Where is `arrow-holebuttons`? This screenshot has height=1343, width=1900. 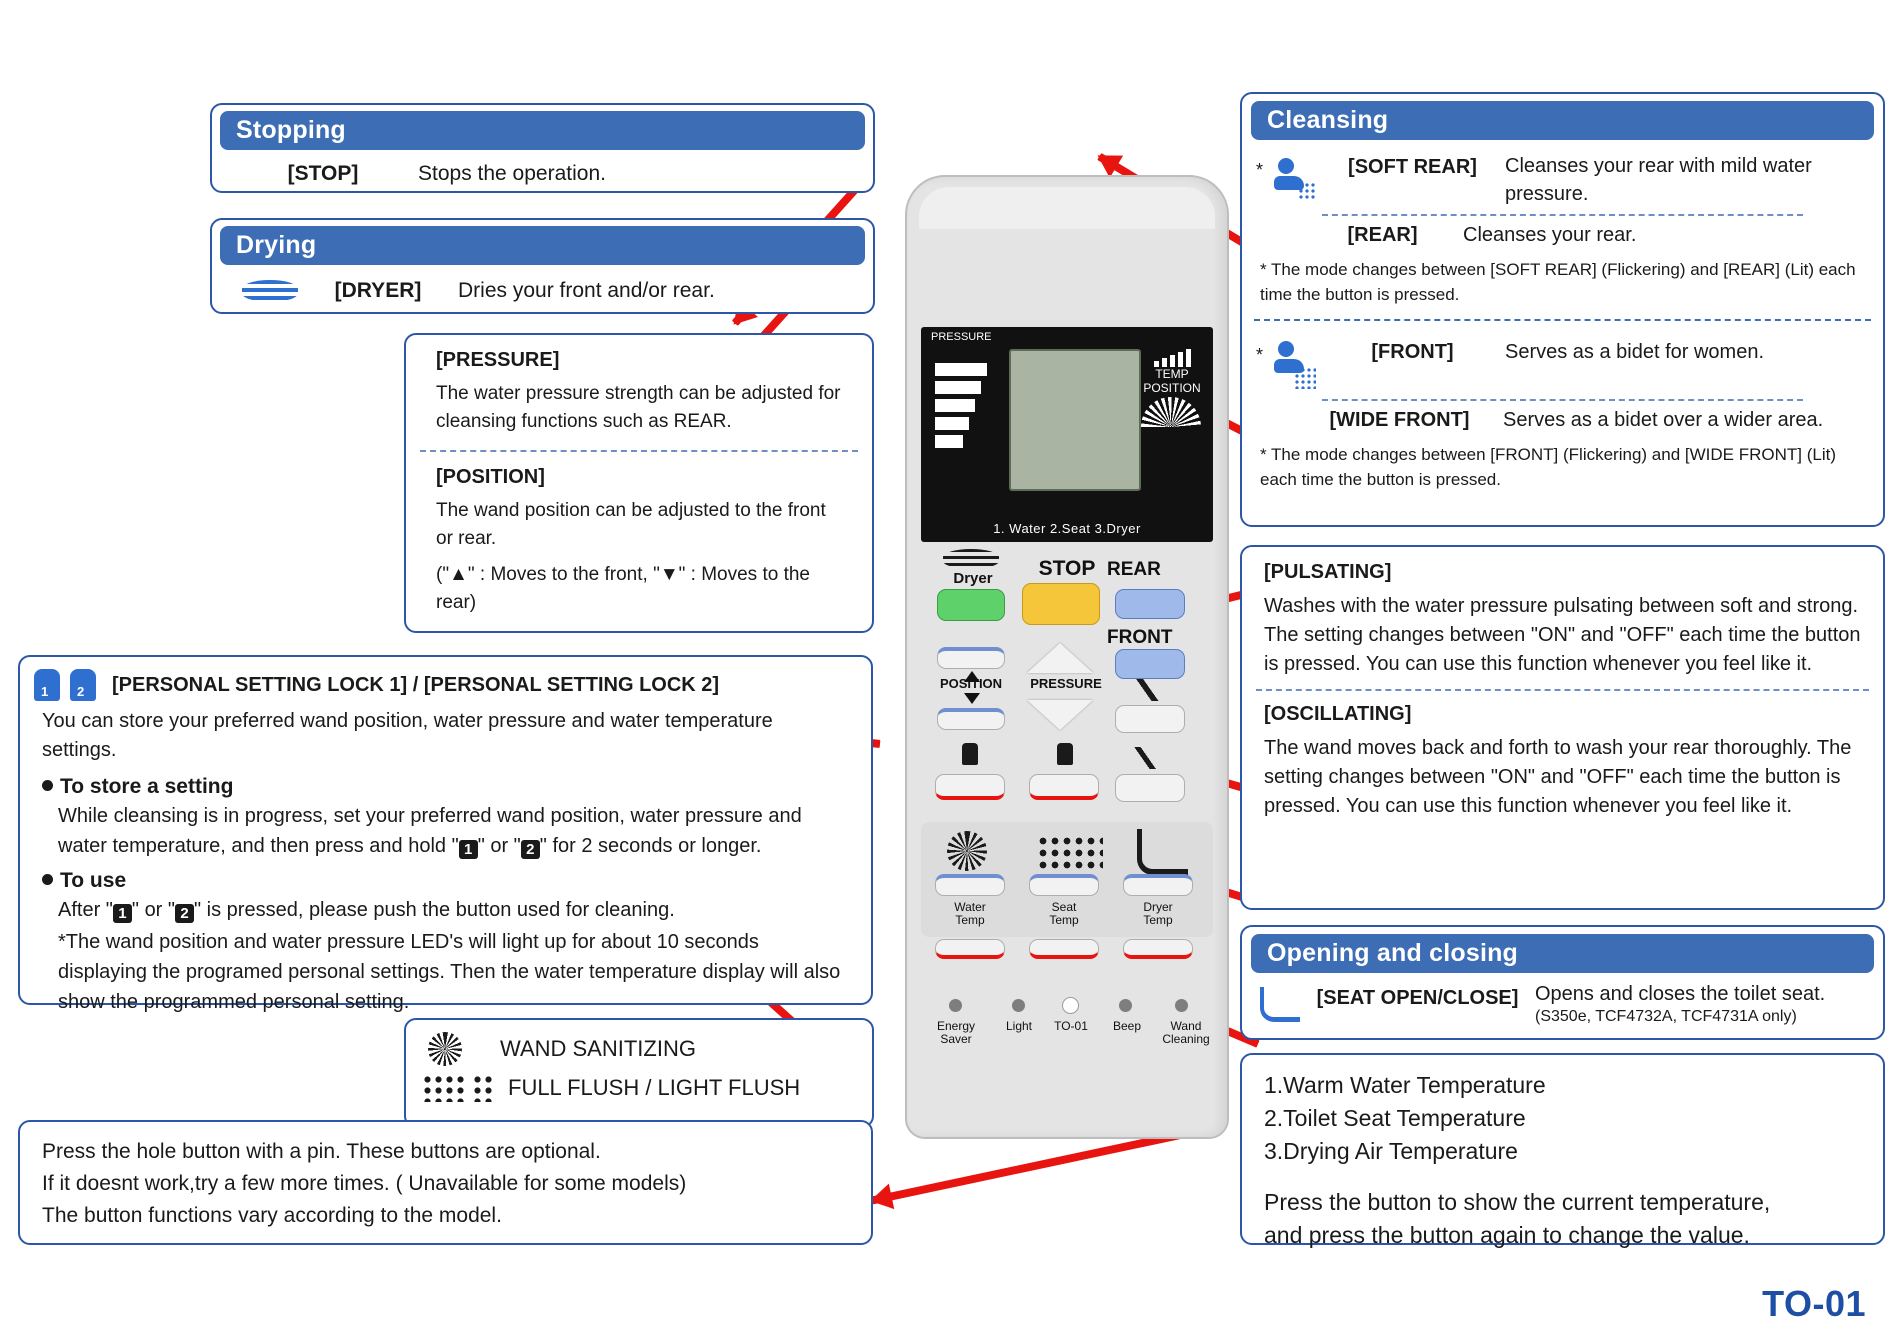
arrow-holebuttons is located at coordinates (1028, 1167).